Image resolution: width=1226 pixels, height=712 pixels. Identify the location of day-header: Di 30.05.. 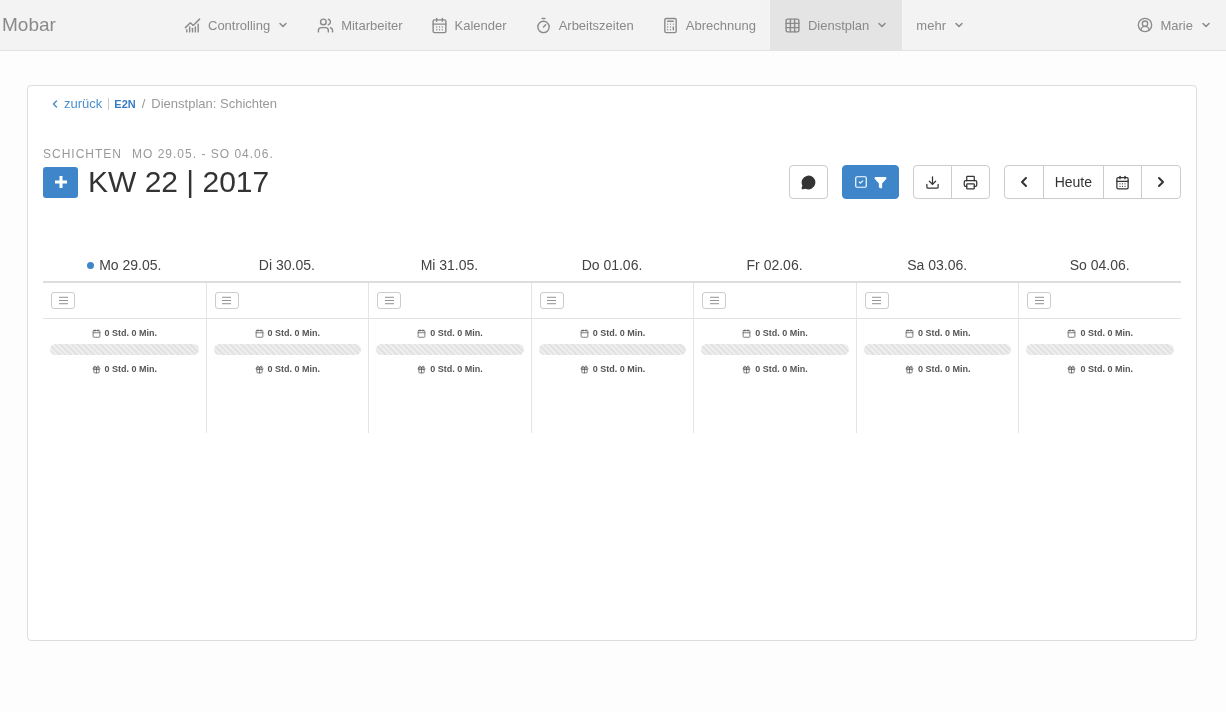
(287, 270).